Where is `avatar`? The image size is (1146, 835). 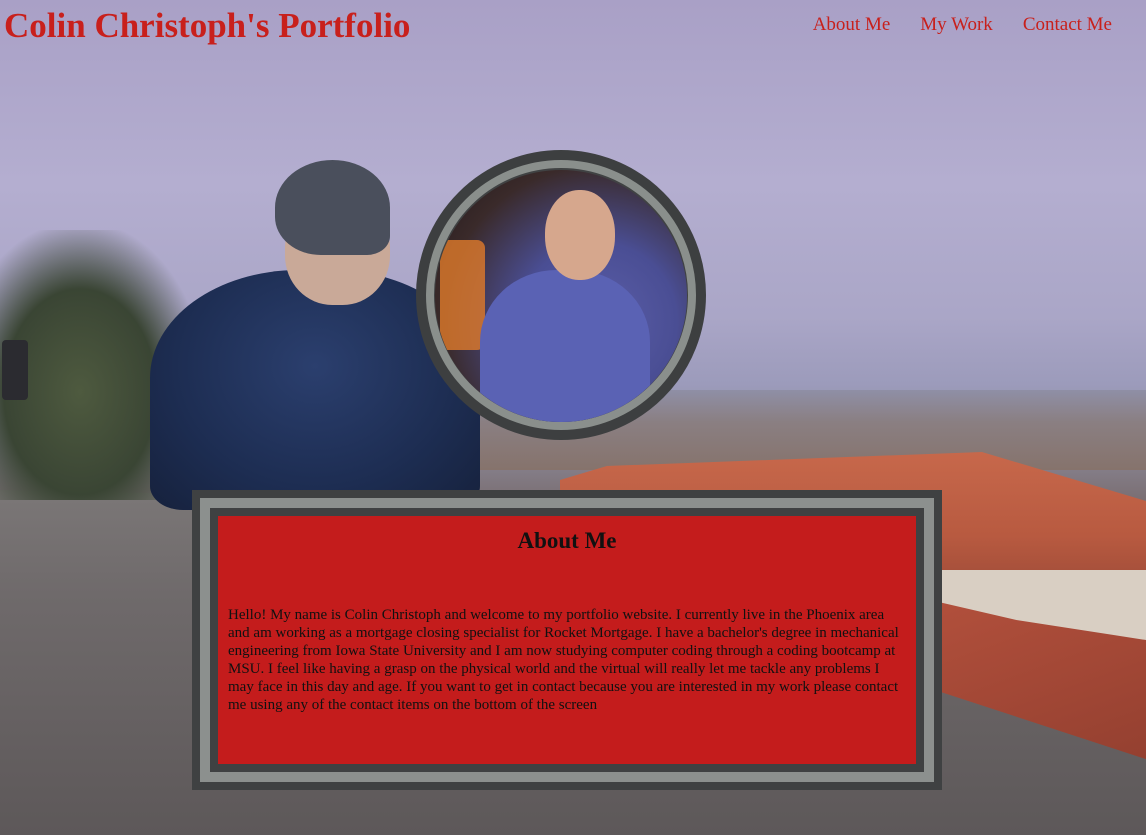
avatar is located at coordinates (561, 296).